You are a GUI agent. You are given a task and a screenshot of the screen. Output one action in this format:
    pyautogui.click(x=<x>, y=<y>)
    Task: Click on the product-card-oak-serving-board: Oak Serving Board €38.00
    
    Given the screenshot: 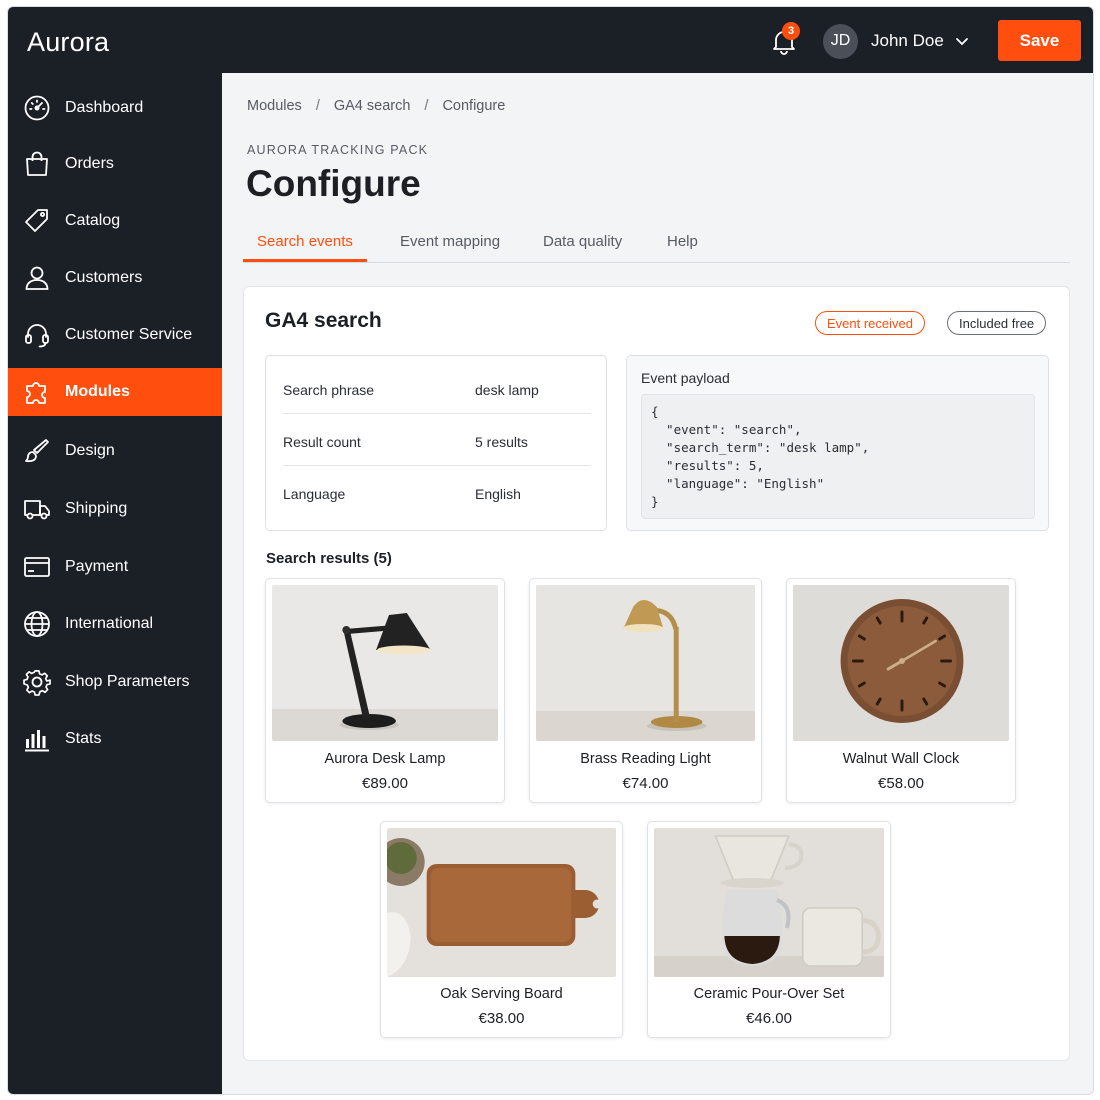 What is the action you would take?
    pyautogui.click(x=501, y=929)
    